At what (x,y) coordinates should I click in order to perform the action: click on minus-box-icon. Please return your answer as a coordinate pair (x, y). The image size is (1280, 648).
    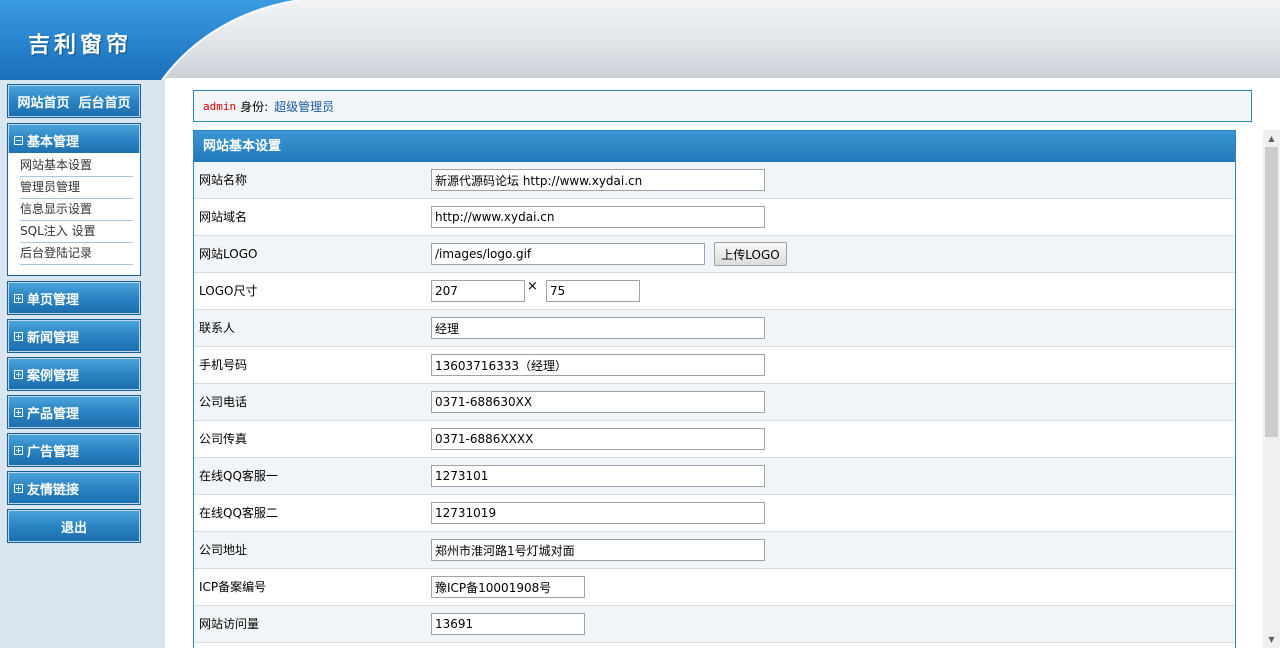
    Looking at the image, I should click on (18, 140).